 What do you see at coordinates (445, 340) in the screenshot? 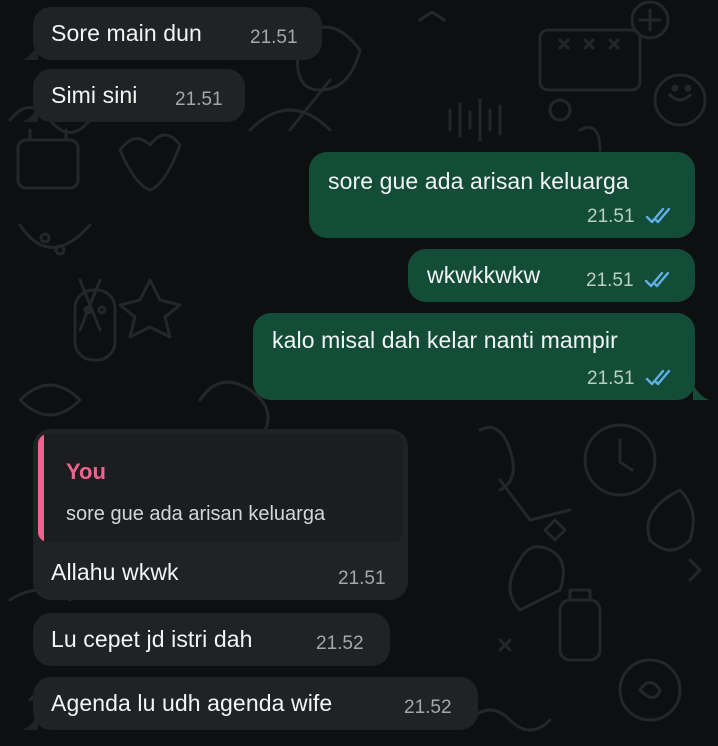
I see `message-text: kalo misal dah kelar nanti mampir` at bounding box center [445, 340].